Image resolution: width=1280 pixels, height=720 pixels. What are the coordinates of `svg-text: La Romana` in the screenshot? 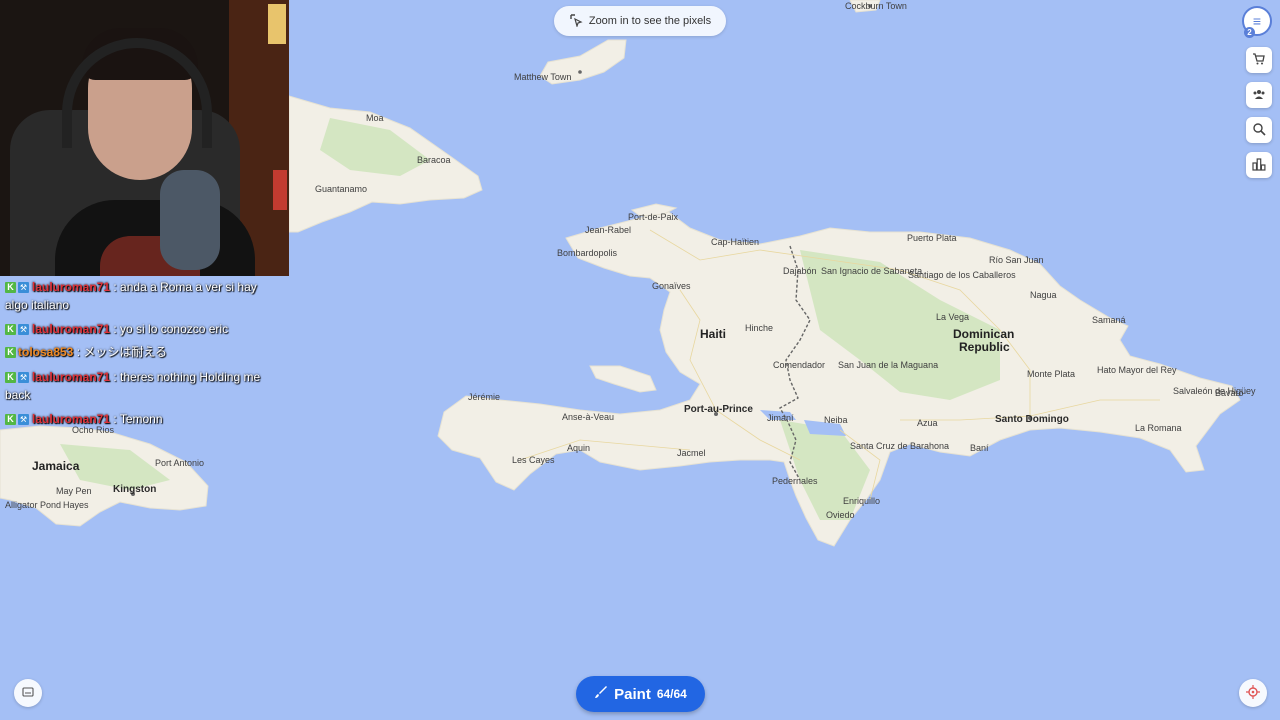 It's located at (1158, 428).